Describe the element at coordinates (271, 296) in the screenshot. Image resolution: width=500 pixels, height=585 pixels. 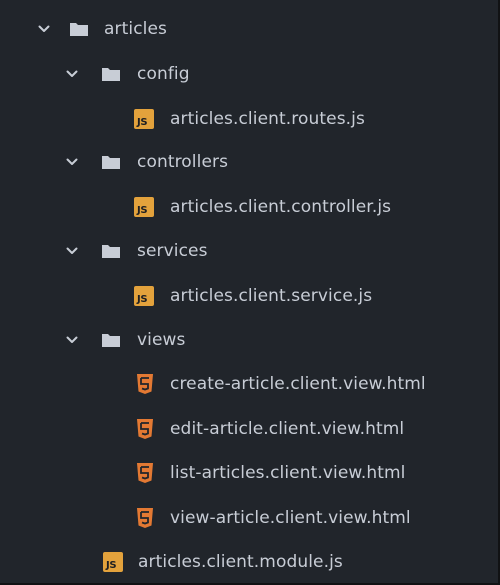
I see `file-label: articles.client.service.js` at that location.